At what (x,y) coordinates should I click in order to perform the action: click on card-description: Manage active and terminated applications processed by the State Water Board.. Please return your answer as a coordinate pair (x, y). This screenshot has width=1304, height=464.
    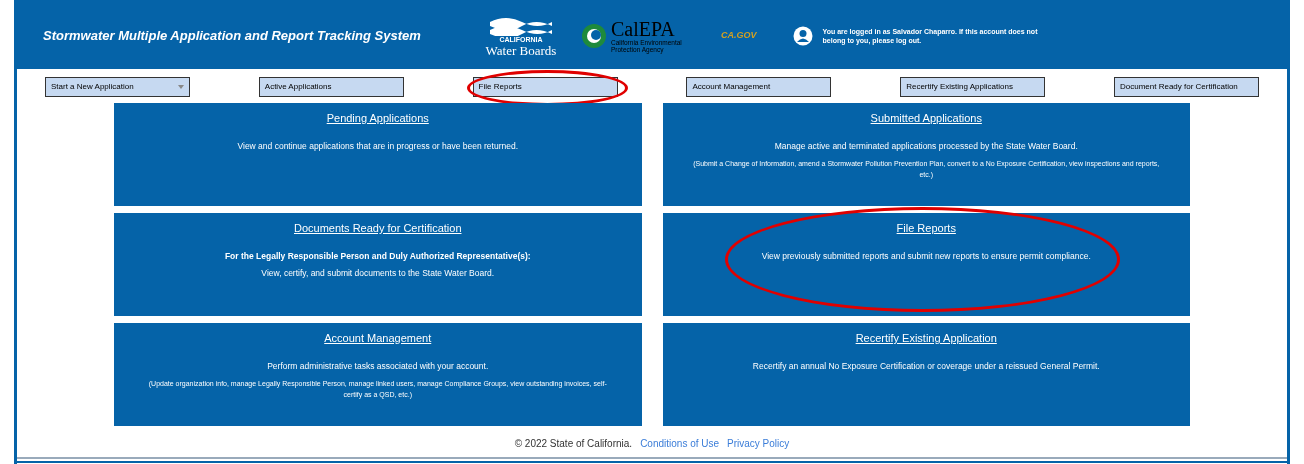
    Looking at the image, I should click on (926, 146).